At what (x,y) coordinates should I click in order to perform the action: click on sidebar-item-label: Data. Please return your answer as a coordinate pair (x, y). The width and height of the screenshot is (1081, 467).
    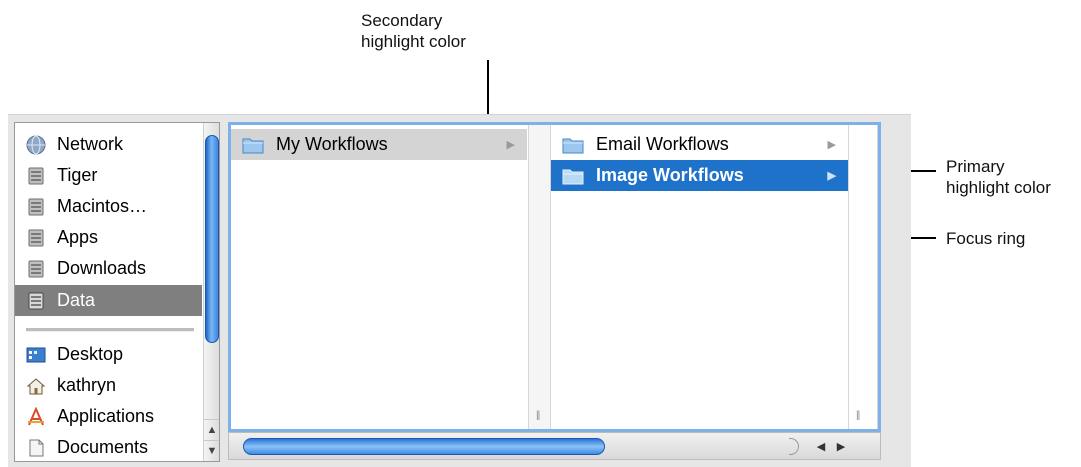
    Looking at the image, I should click on (76, 300).